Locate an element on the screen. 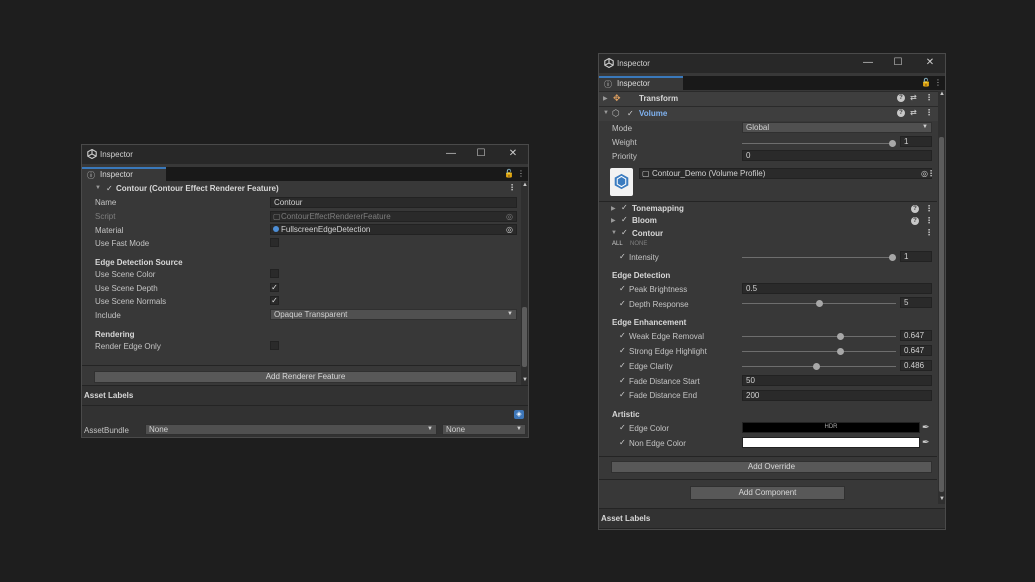 The height and width of the screenshot is (582, 1035). fade-end-override-checkbox: ✓ is located at coordinates (622, 394).